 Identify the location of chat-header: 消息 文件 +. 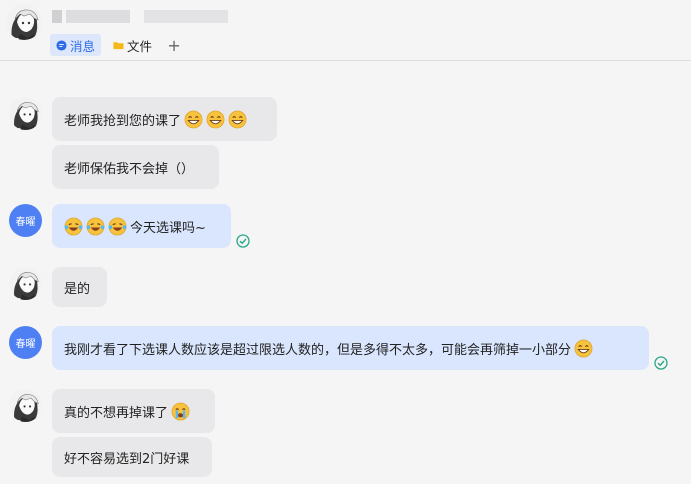
(345, 30).